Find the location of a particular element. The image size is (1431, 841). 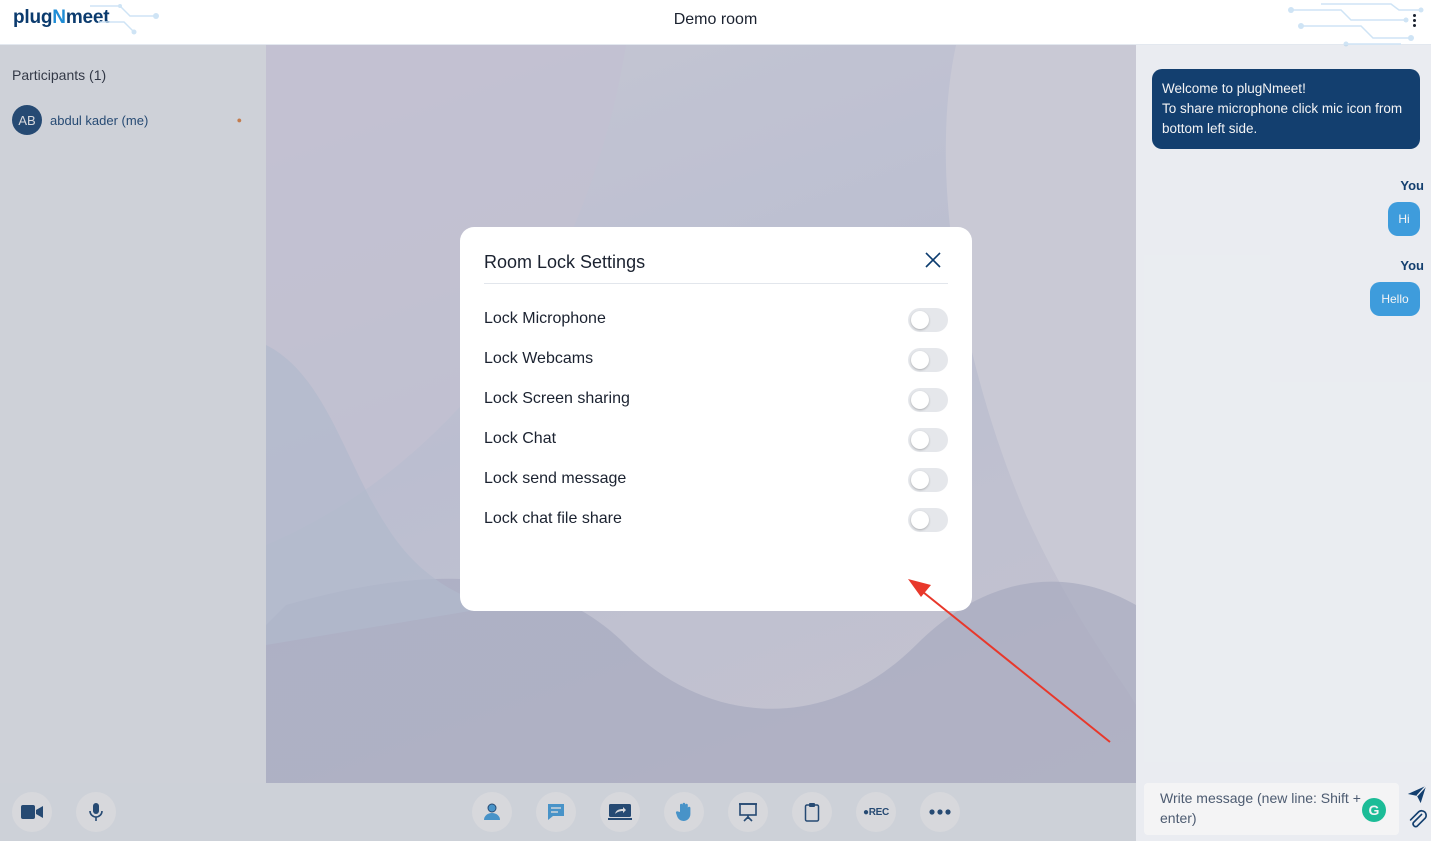

lock-screen-sharing-toggle is located at coordinates (928, 400).